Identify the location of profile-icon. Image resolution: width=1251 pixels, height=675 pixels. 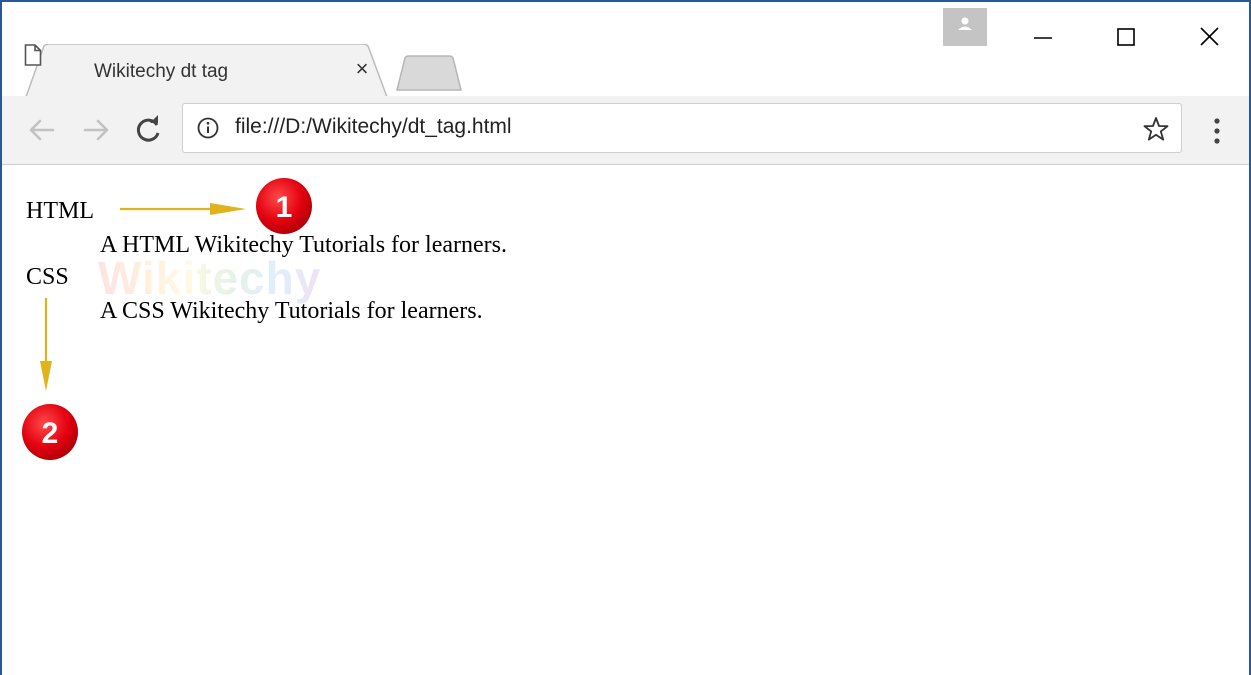
(965, 27).